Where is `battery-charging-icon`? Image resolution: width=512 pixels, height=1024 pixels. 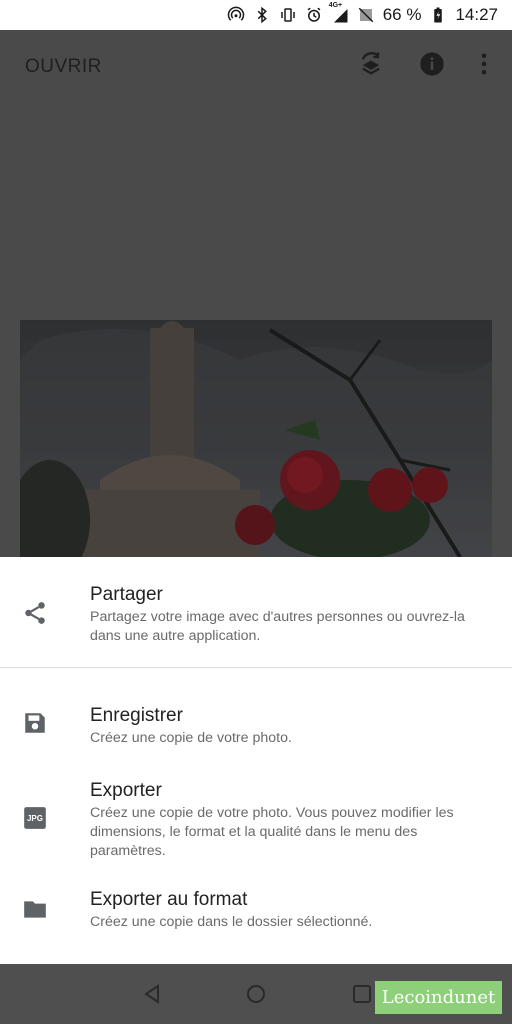
battery-charging-icon is located at coordinates (438, 15).